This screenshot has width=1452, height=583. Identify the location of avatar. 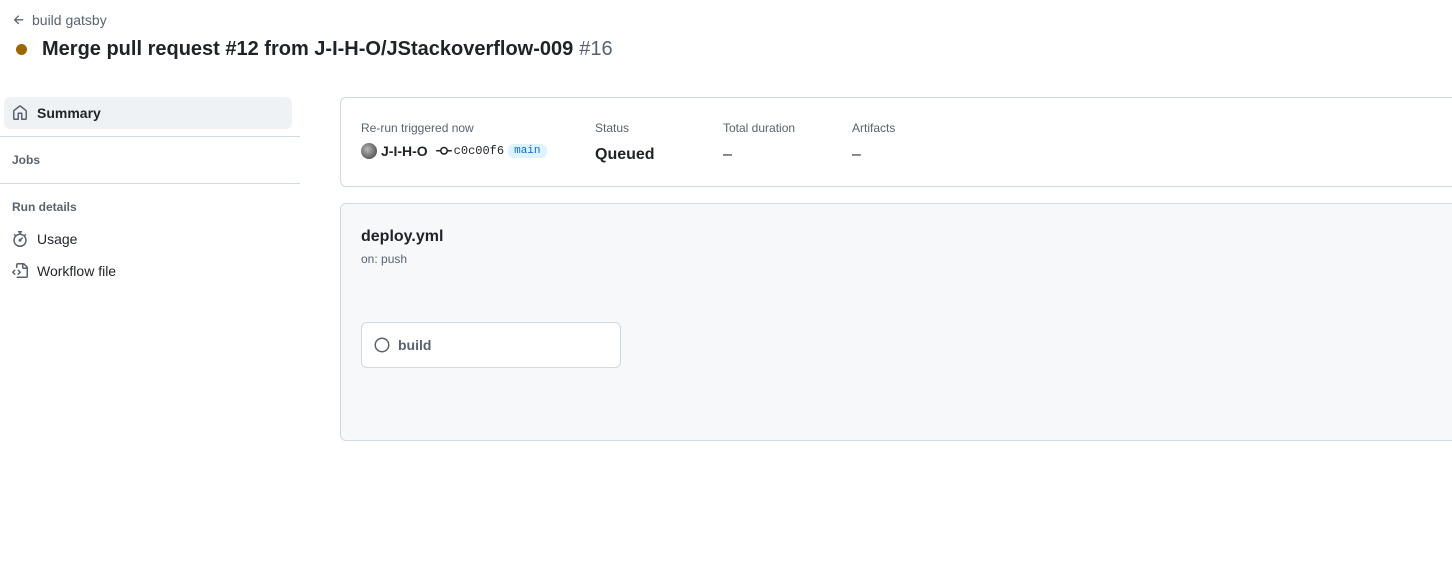
(369, 151).